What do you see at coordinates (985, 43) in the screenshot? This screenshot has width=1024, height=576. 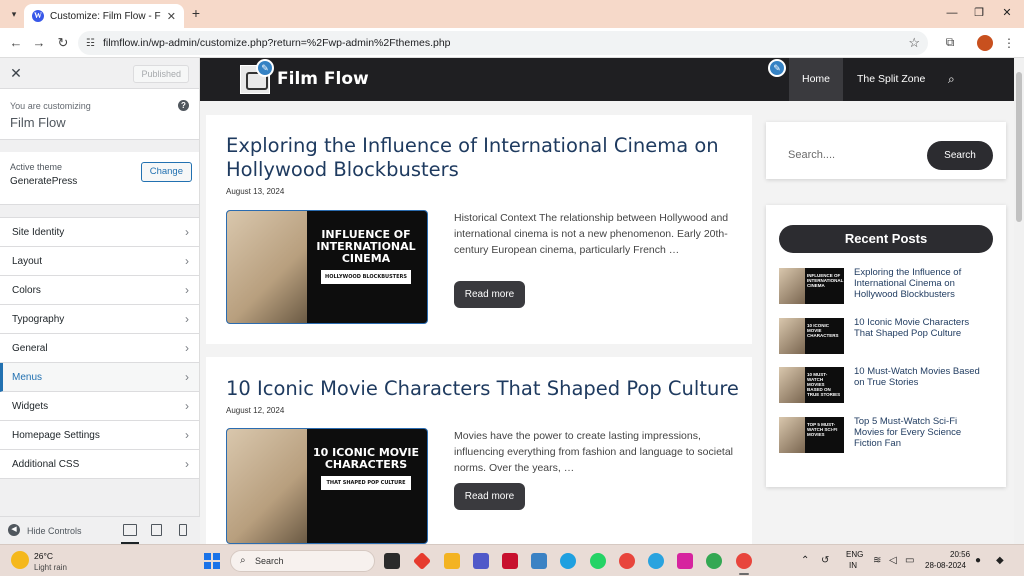 I see `profile-avatar` at bounding box center [985, 43].